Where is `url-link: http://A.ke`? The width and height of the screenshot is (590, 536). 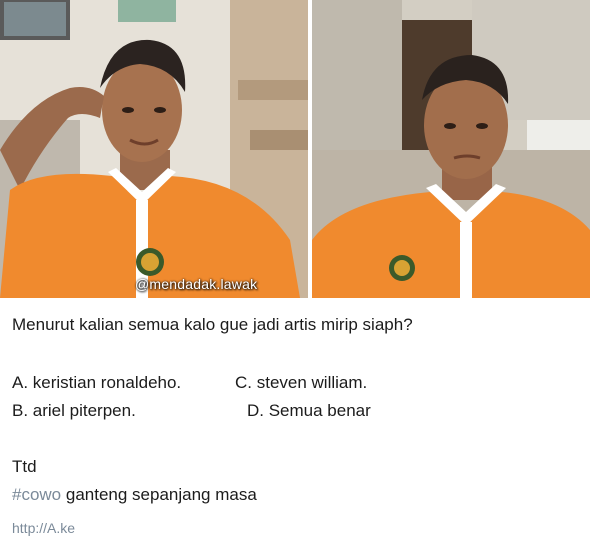 url-link: http://A.ke is located at coordinates (43, 528).